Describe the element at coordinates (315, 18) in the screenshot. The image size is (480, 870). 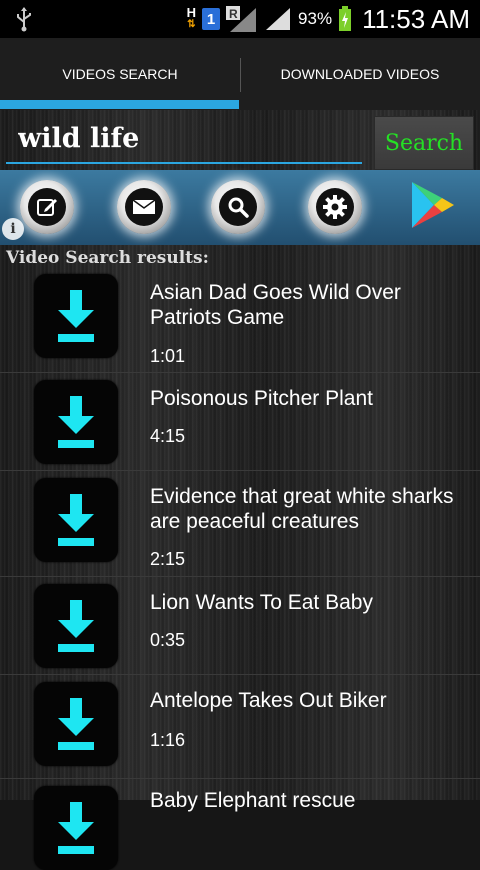
I see `battery-percent: 93%` at that location.